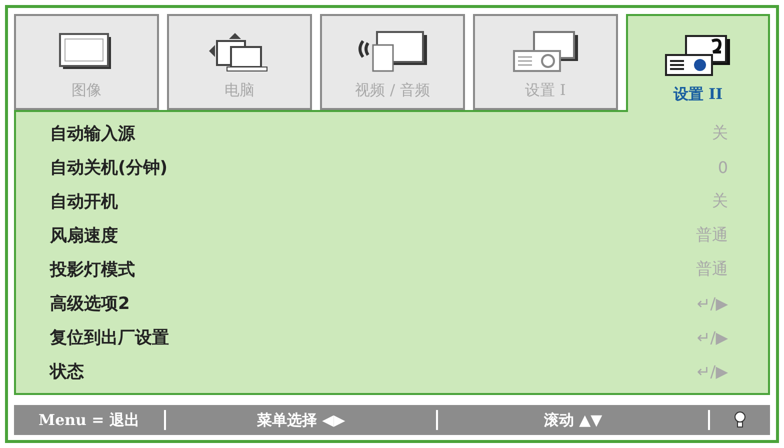 Image resolution: width=784 pixels, height=448 pixels. I want to click on lightbulb-icon, so click(740, 420).